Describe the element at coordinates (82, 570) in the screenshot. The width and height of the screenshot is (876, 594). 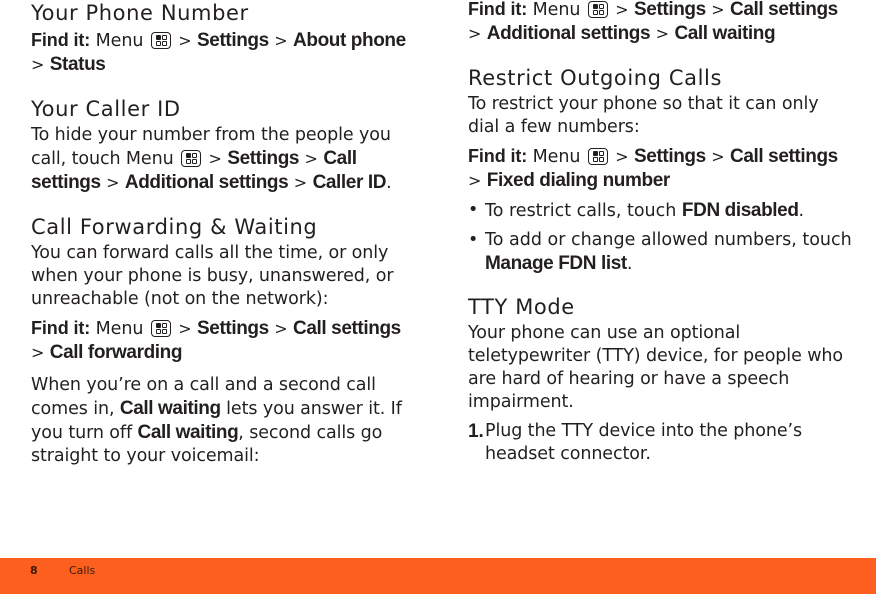
I see `section-title: Calls` at that location.